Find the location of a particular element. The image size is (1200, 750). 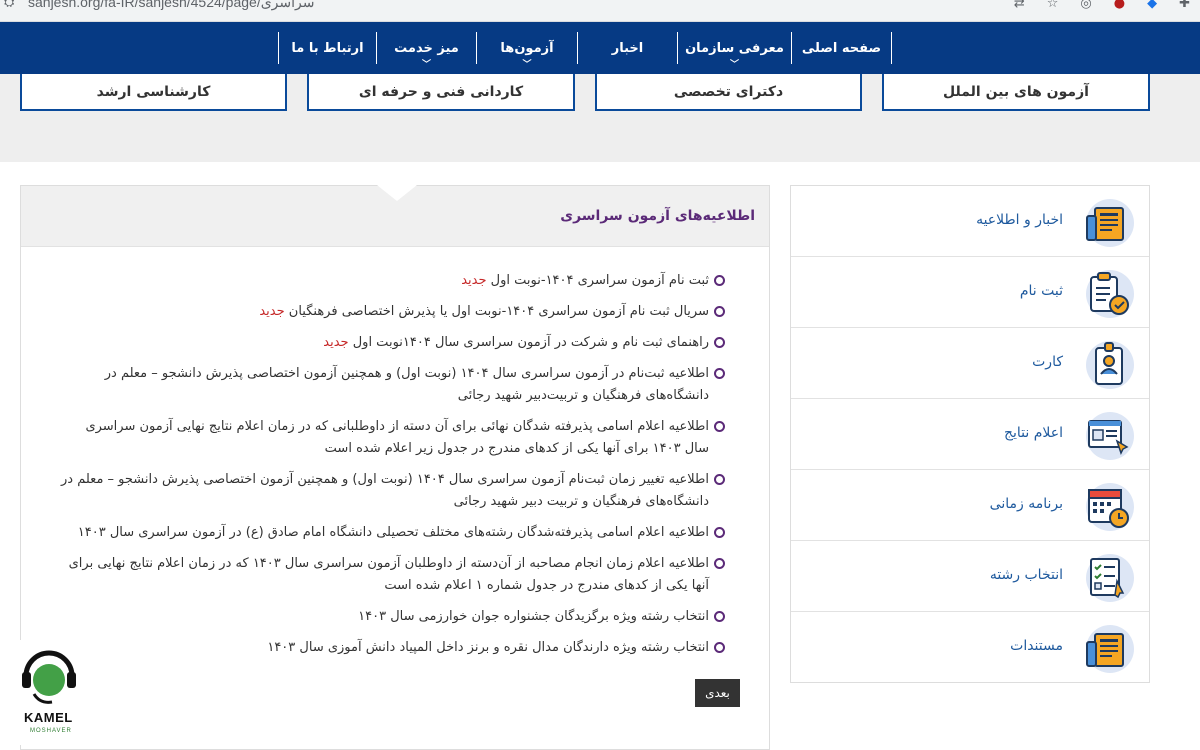

nav-item-label: ارتباط با ما is located at coordinates (327, 48).